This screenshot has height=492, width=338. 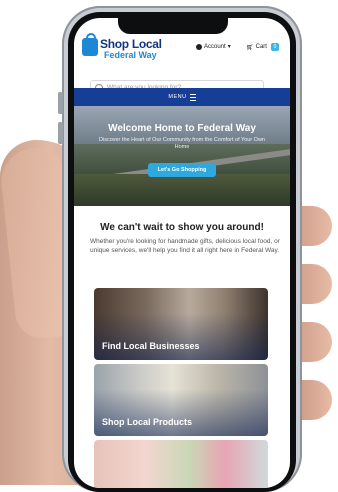 I want to click on hamburger-icon, so click(x=192, y=97).